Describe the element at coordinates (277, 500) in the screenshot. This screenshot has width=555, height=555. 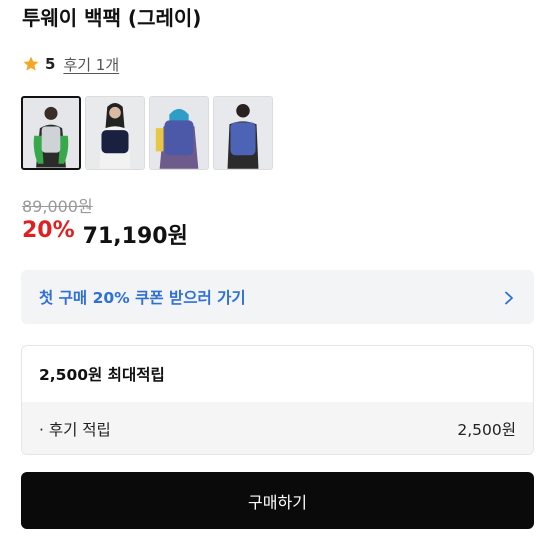
I see `buy-button: 구매하기` at that location.